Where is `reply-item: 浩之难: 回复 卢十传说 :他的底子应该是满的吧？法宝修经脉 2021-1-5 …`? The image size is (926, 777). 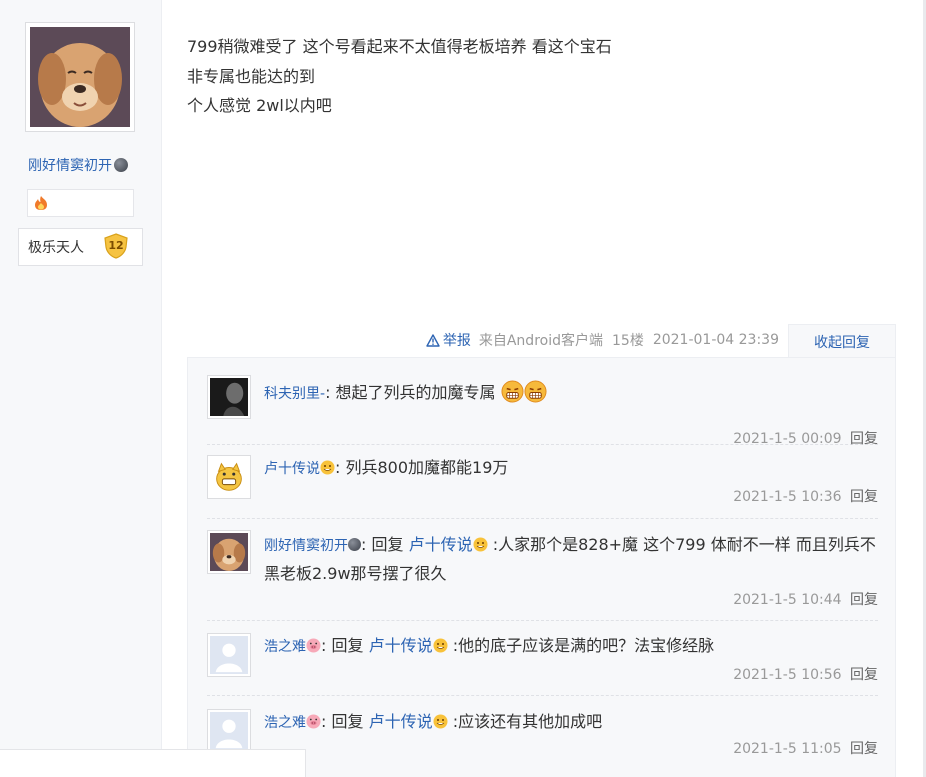
reply-item: 浩之难: 回复 卢十传说 :他的底子应该是满的吧？法宝修经脉 2021-1-5 … is located at coordinates (542, 664).